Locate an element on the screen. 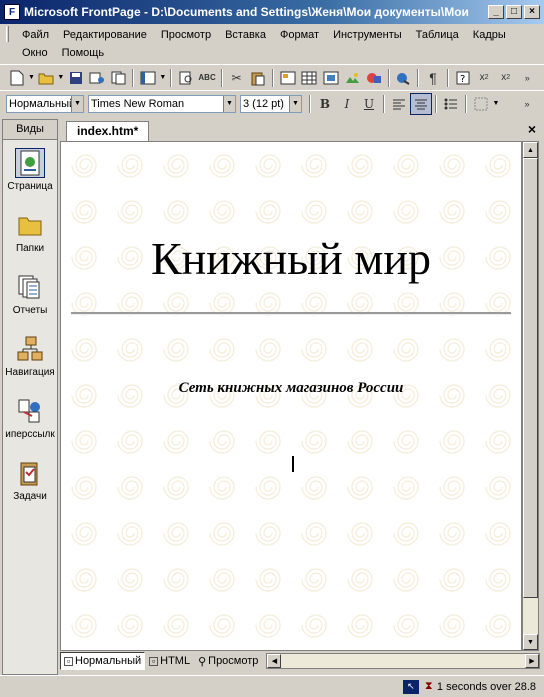  style-select: Нормальный ▼ is located at coordinates (45, 103).